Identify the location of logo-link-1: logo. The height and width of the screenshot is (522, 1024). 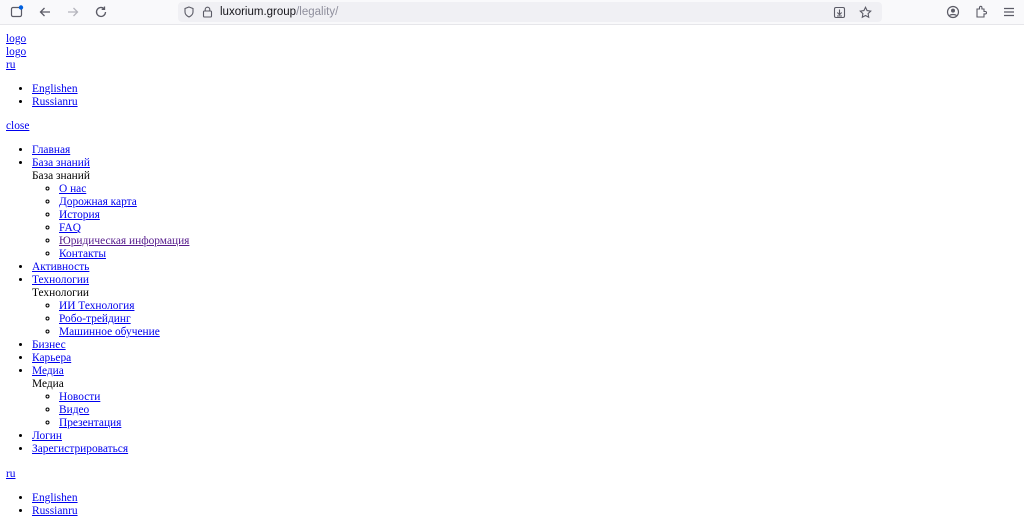
(515, 39).